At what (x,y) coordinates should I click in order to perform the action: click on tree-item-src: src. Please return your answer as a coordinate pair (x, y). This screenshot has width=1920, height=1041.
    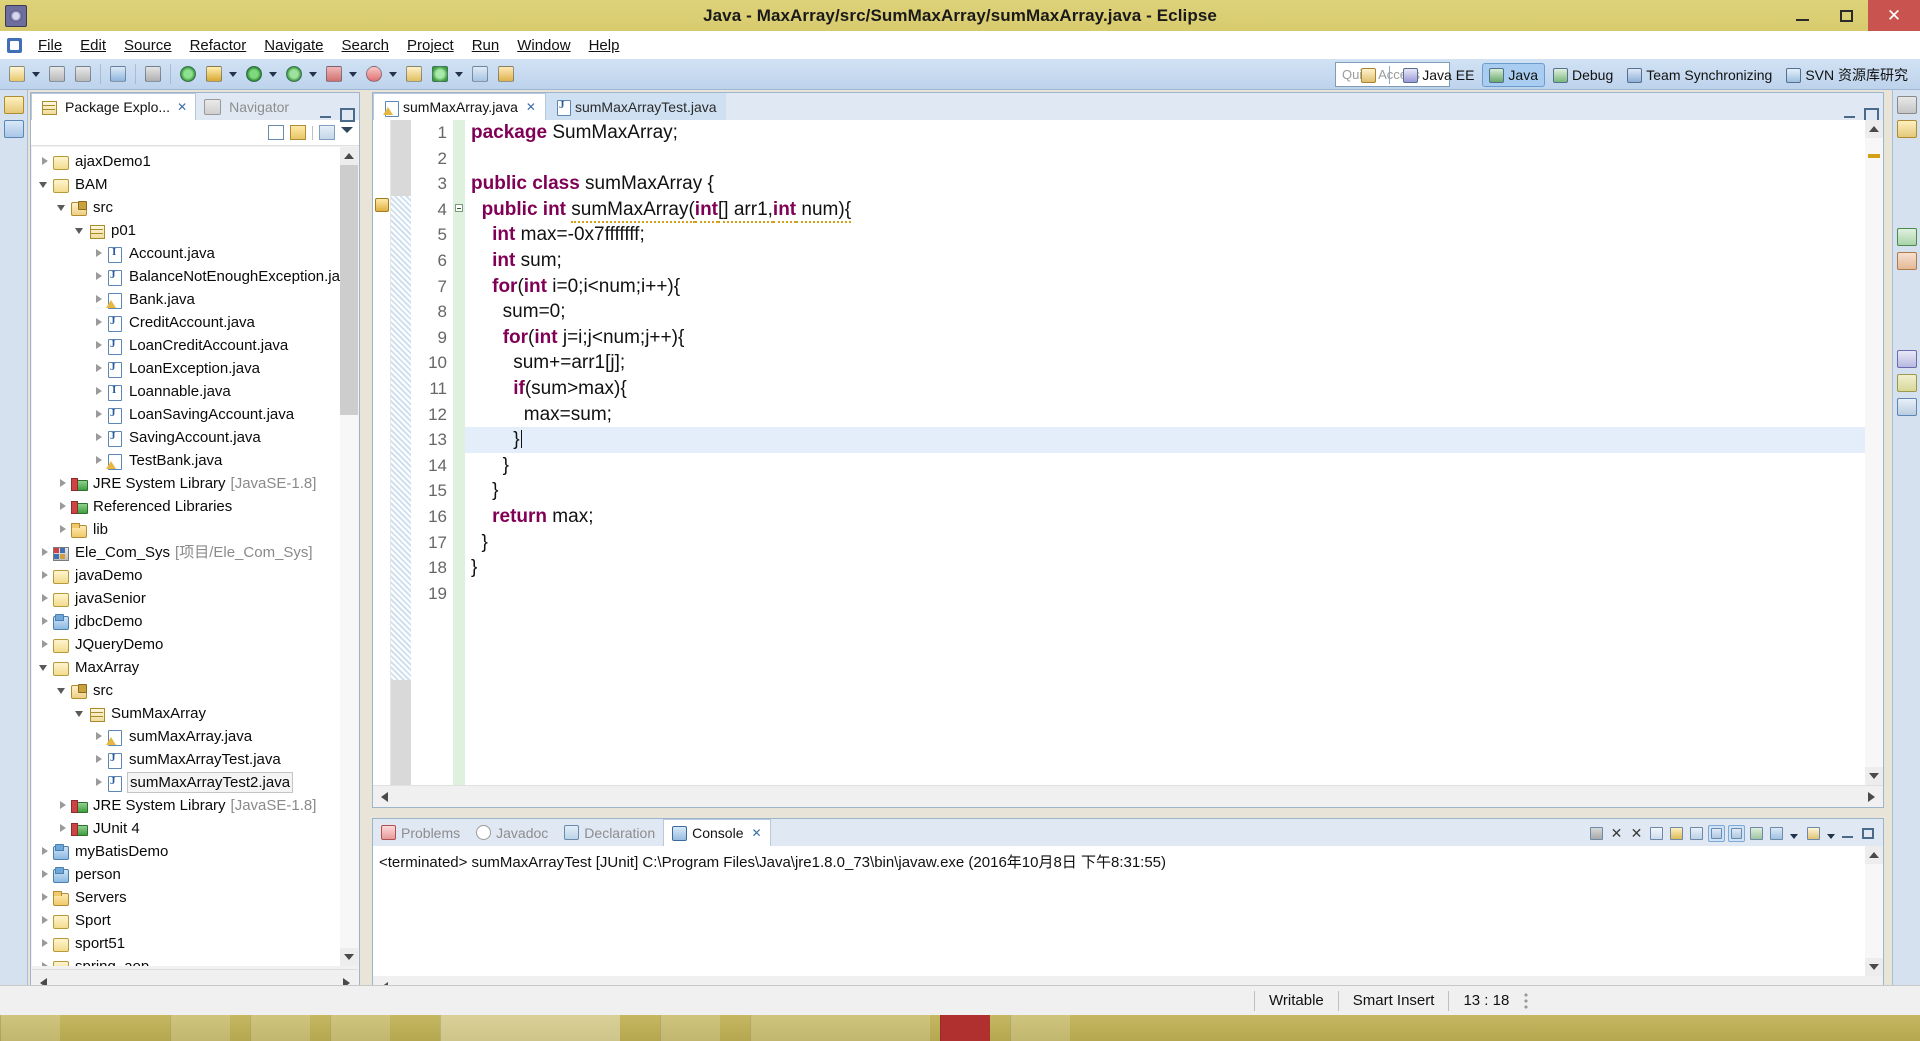
    Looking at the image, I should click on (195, 690).